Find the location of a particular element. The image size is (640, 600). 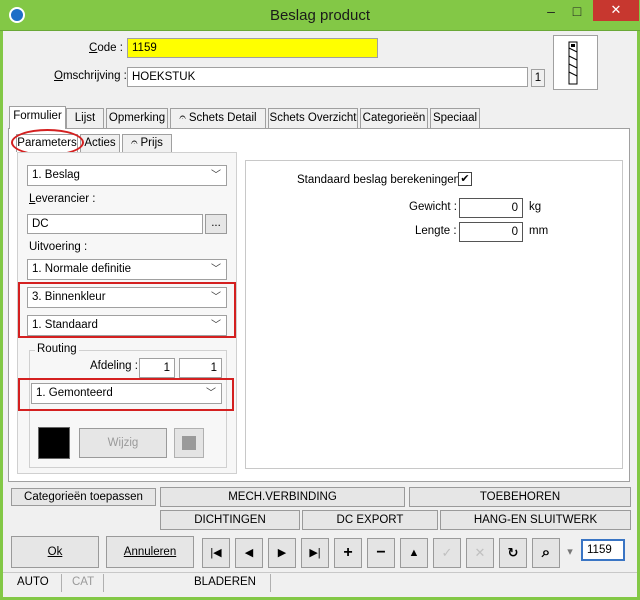

hoekstuk-drawing-icon is located at coordinates (573, 63).